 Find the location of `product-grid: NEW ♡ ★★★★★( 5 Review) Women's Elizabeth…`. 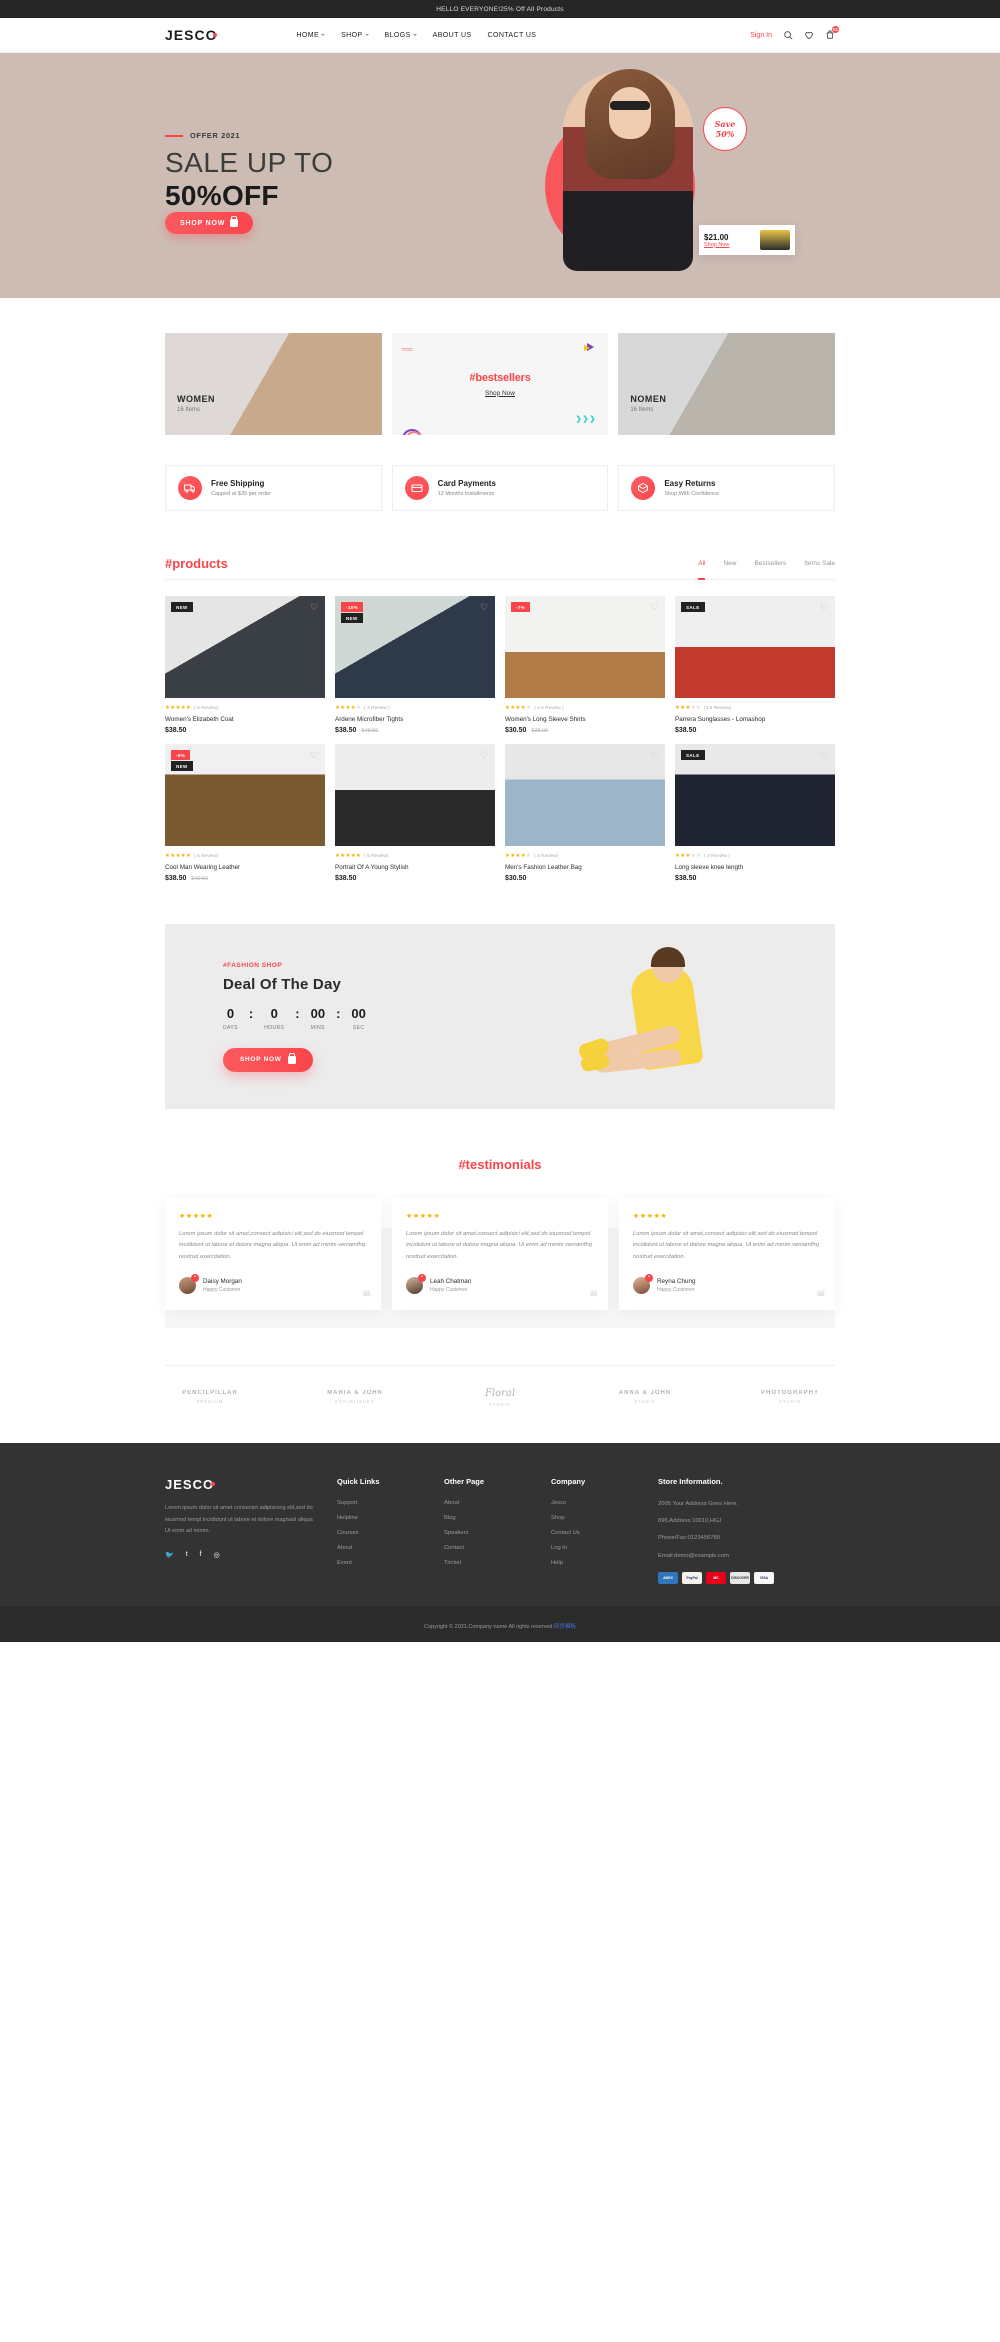

product-grid: NEW ♡ ★★★★★( 5 Review) Women's Elizabeth… is located at coordinates (500, 739).